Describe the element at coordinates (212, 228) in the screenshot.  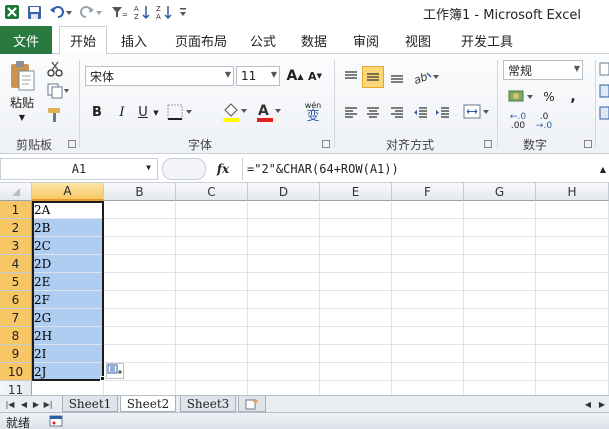
I see `cell-c2` at that location.